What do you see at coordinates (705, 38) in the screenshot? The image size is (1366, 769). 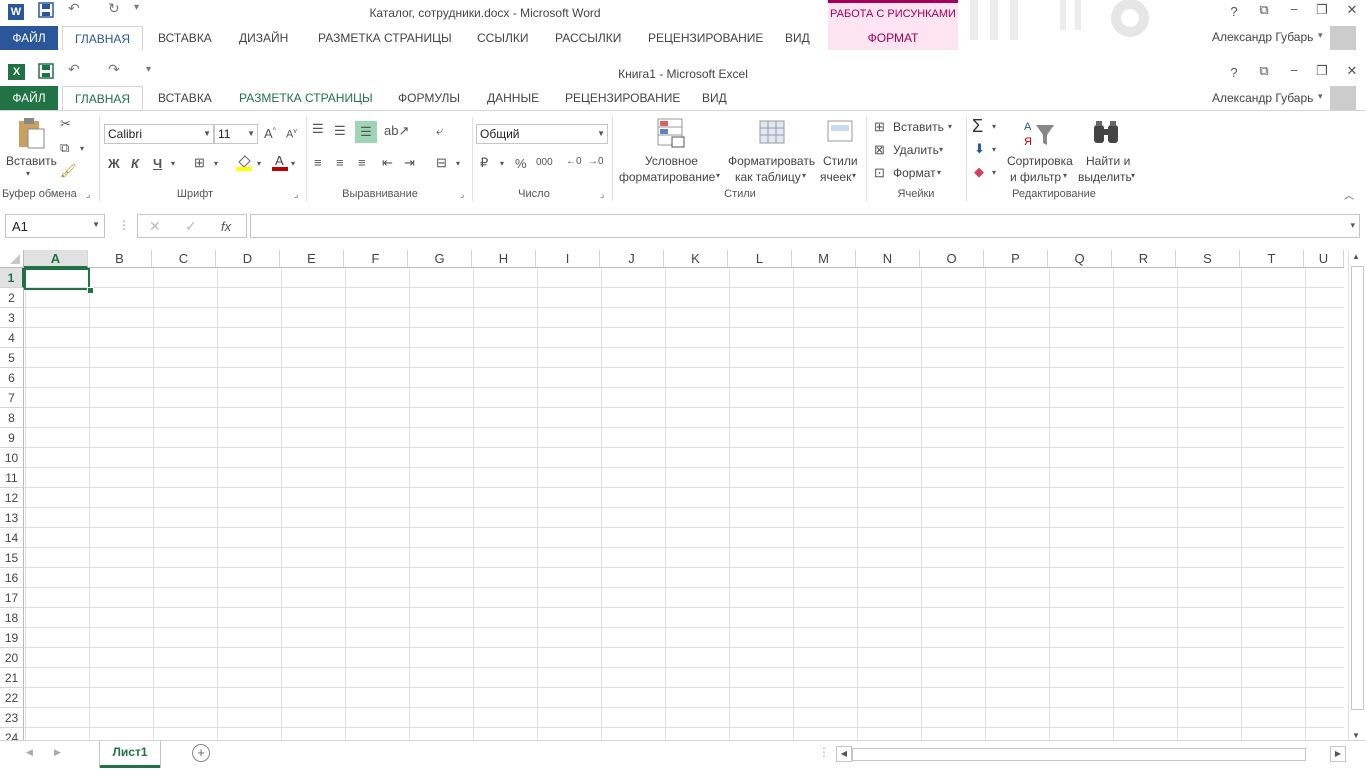 I see `word-tab-review: РЕЦЕНЗИРОВАНИЕ` at bounding box center [705, 38].